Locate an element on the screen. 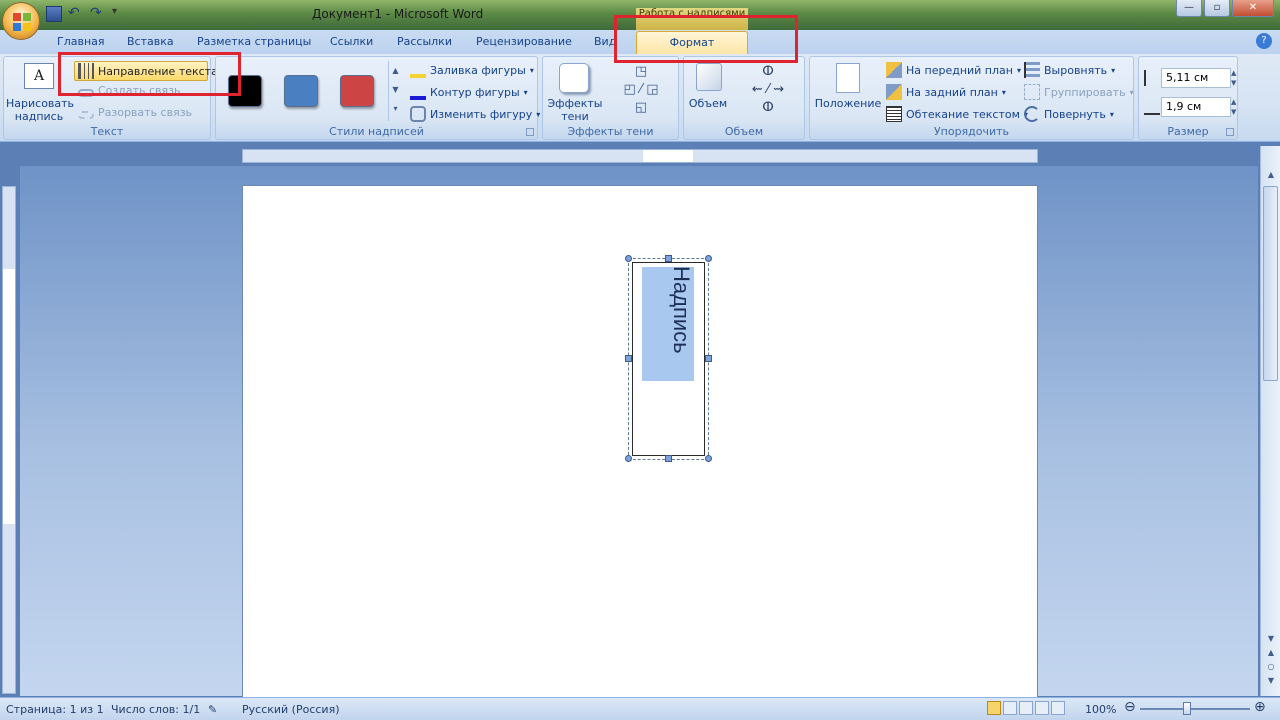 The width and height of the screenshot is (1280, 720). zoom-out-icon: ⊖ is located at coordinates (1130, 707).